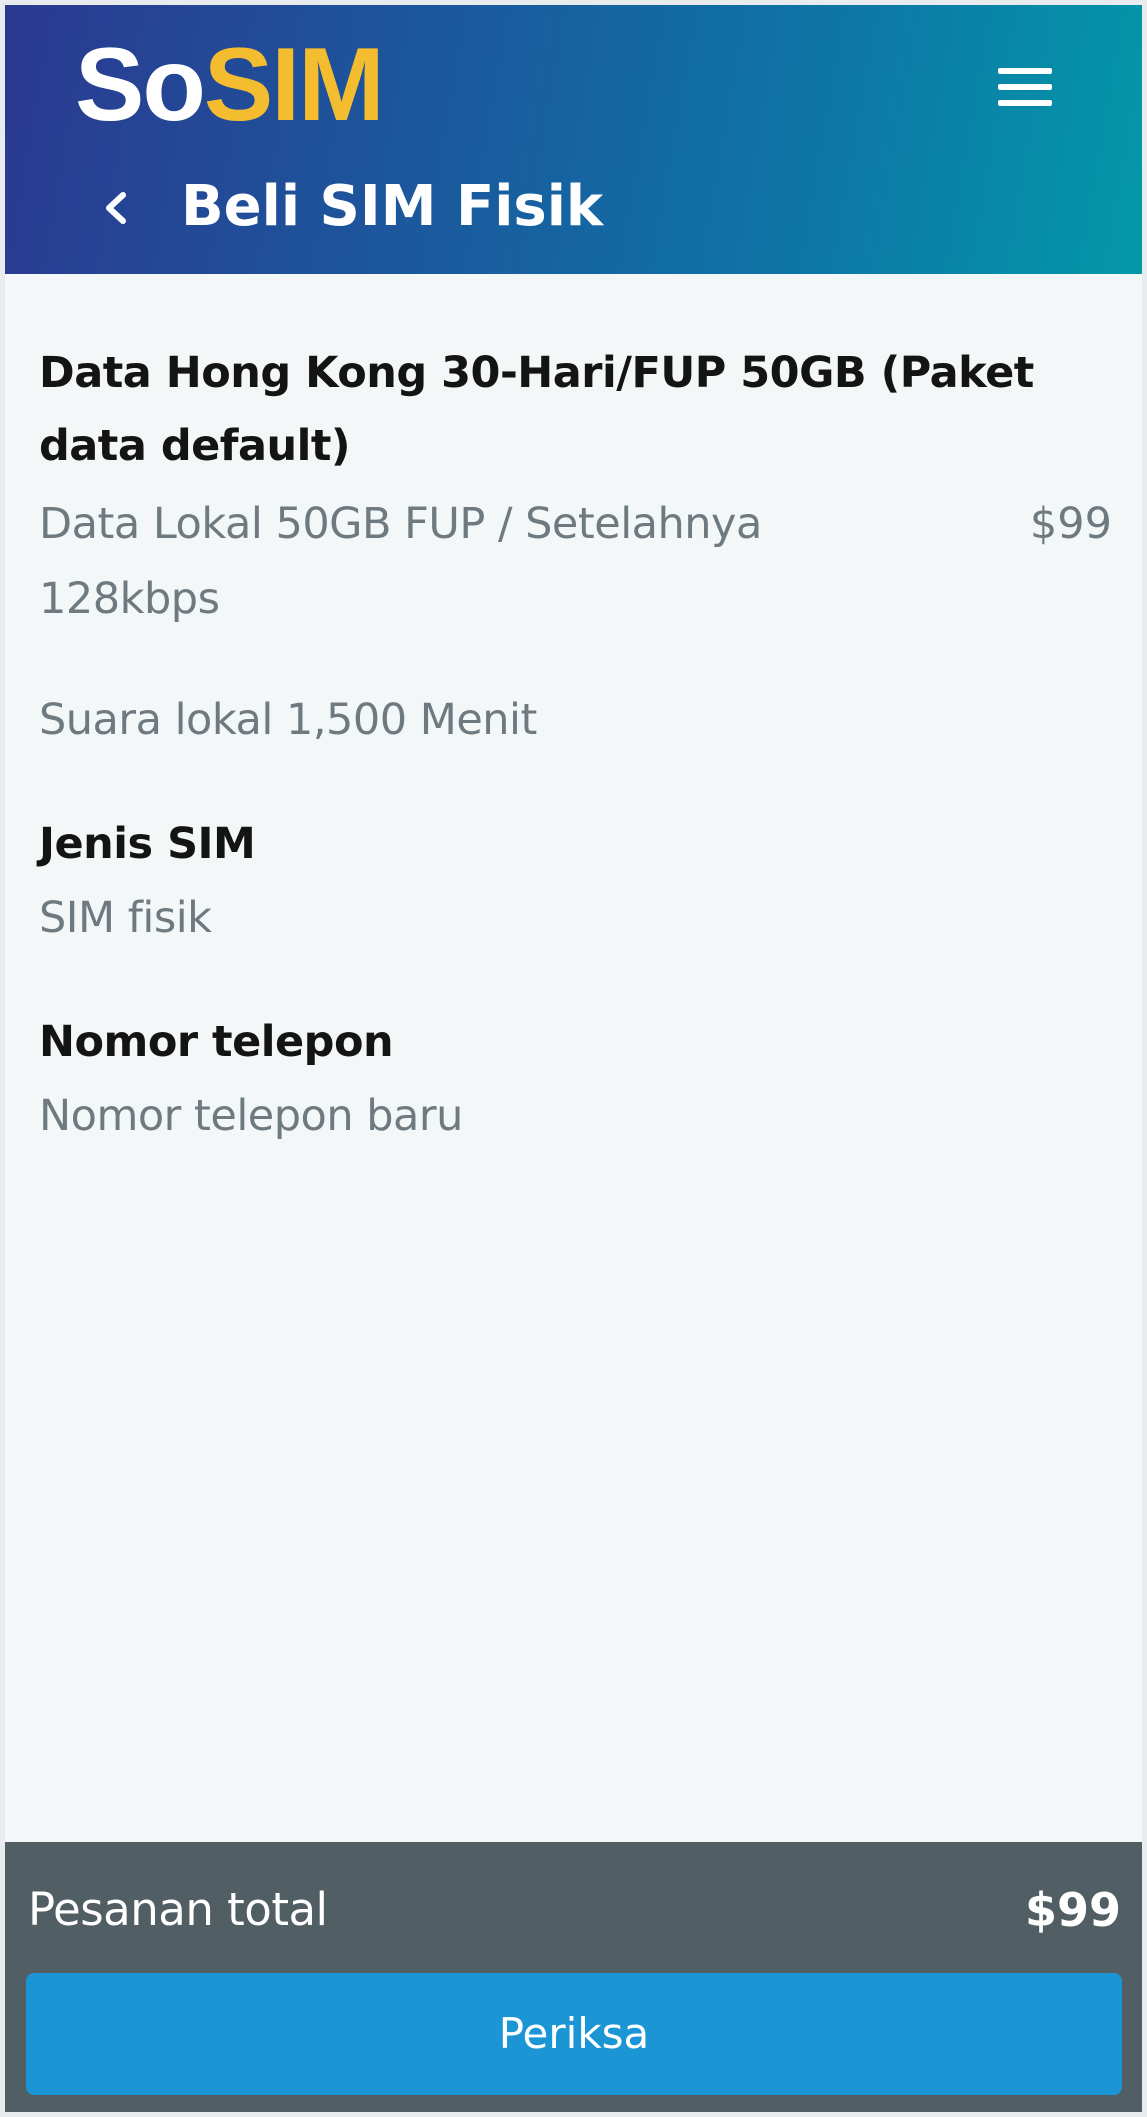 Image resolution: width=1147 pixels, height=2117 pixels. Describe the element at coordinates (216, 1042) in the screenshot. I see `phone-number-label: Nomor telepon` at that location.